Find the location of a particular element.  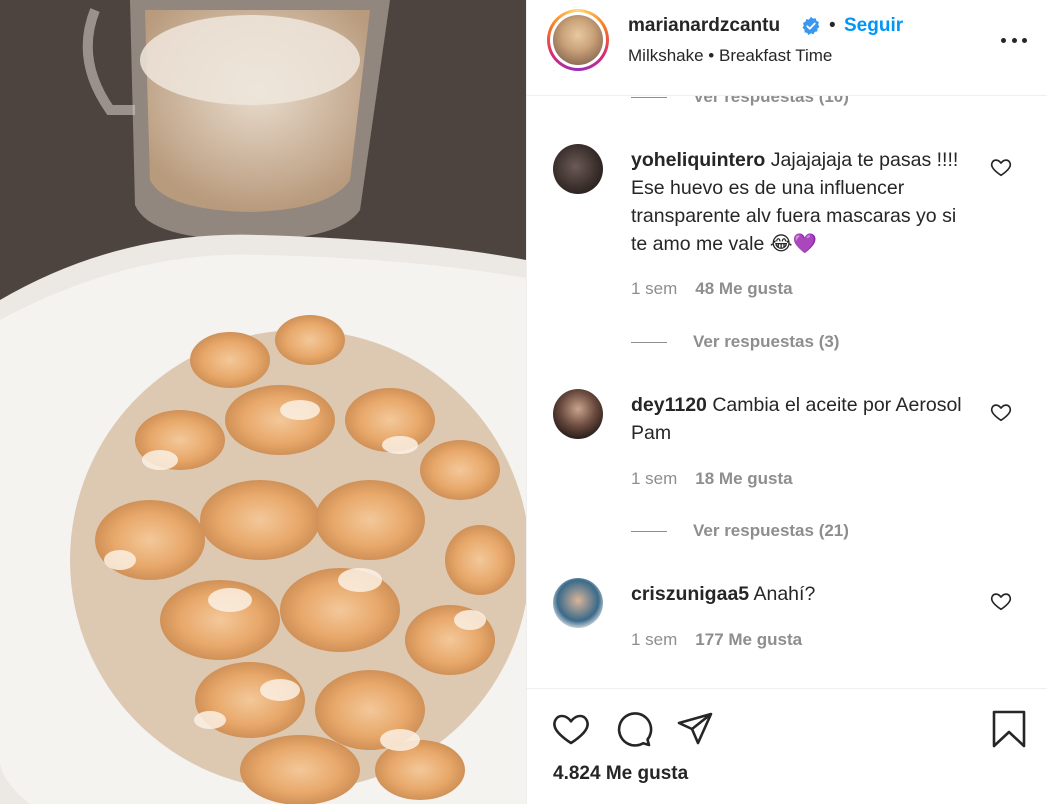

comment-likes: 18 Me gusta is located at coordinates (743, 479).